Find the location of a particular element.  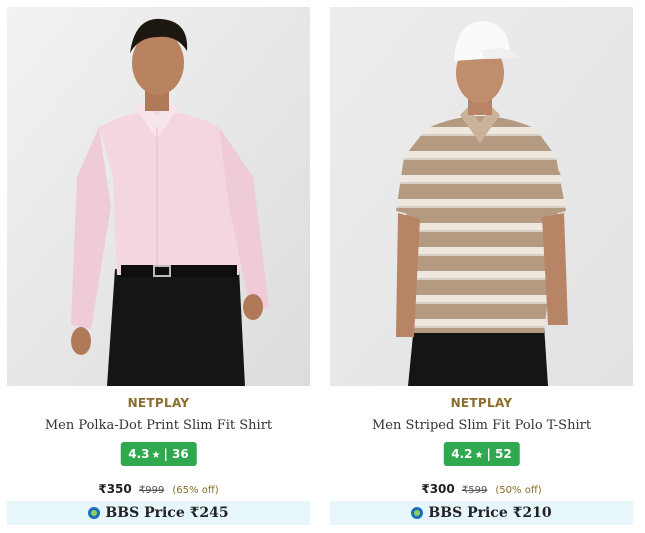

selling-price: ₹300 is located at coordinates (438, 489).